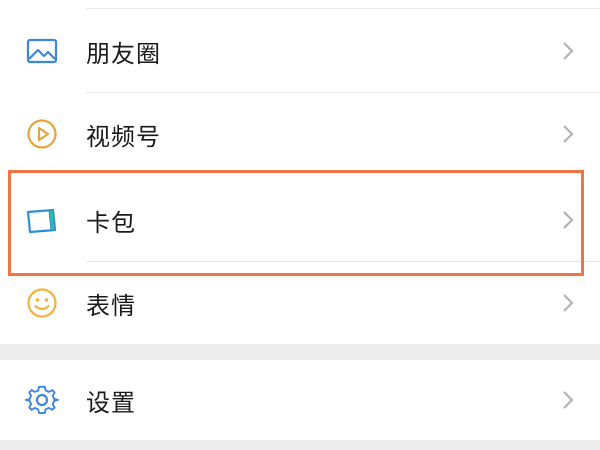  What do you see at coordinates (42, 134) in the screenshot?
I see `play-circle-icon` at bounding box center [42, 134].